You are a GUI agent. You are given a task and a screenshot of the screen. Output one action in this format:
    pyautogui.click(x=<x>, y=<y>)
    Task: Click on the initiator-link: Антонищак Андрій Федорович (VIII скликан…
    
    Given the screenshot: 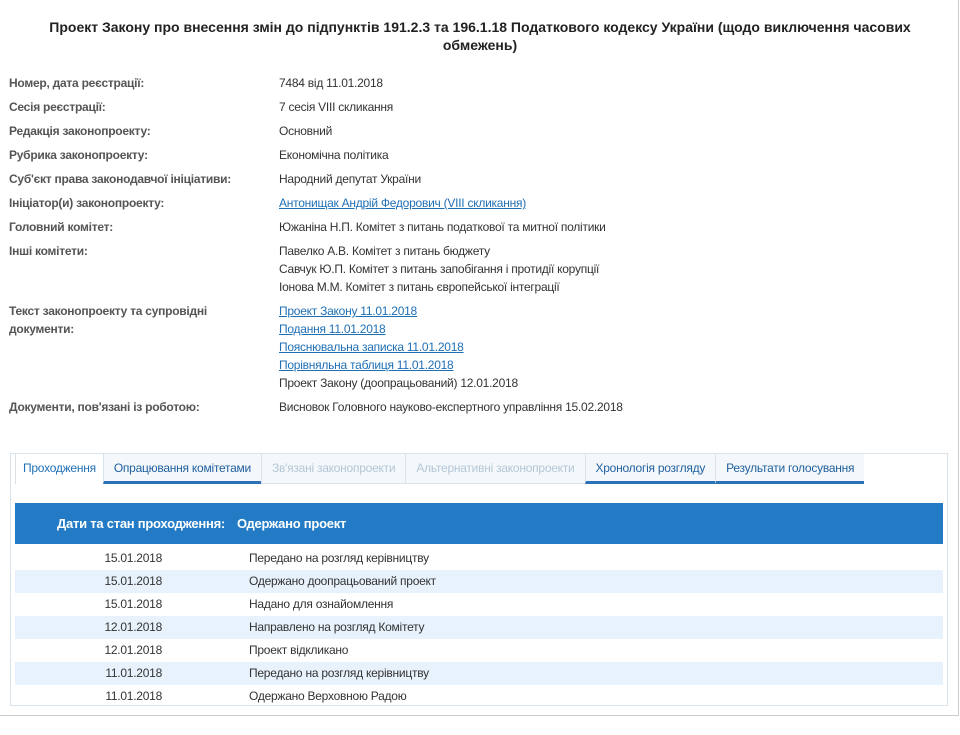 What is the action you would take?
    pyautogui.click(x=402, y=203)
    